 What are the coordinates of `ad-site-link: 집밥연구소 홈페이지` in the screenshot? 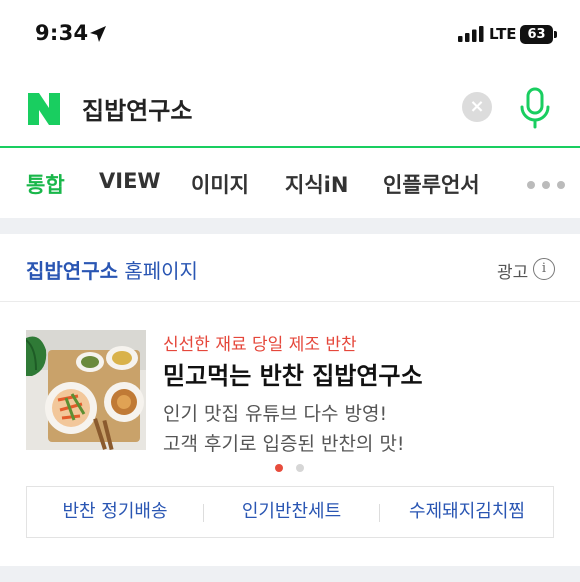 It's located at (112, 269).